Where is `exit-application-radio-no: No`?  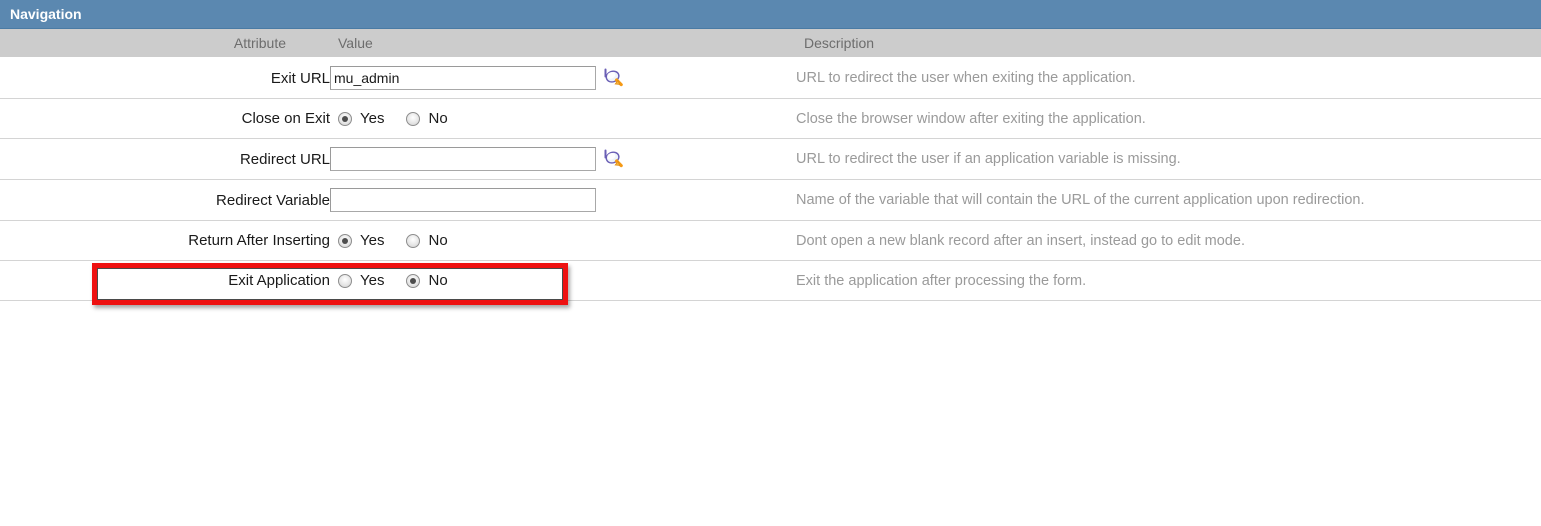
exit-application-radio-no: No is located at coordinates (427, 280).